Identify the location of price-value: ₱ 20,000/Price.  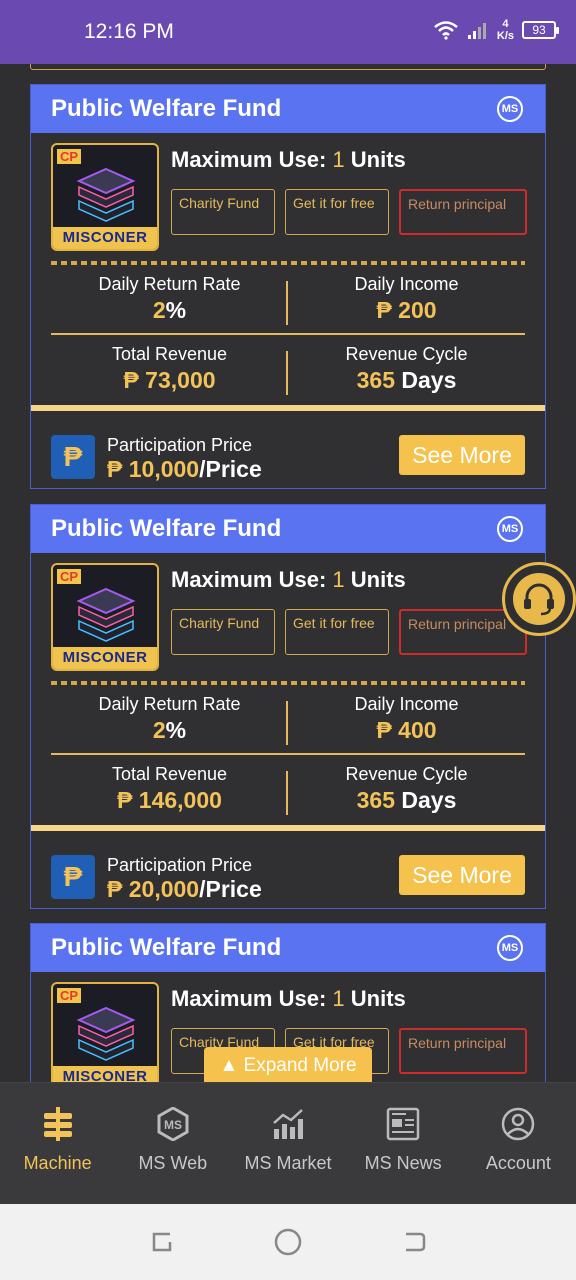
(184, 889).